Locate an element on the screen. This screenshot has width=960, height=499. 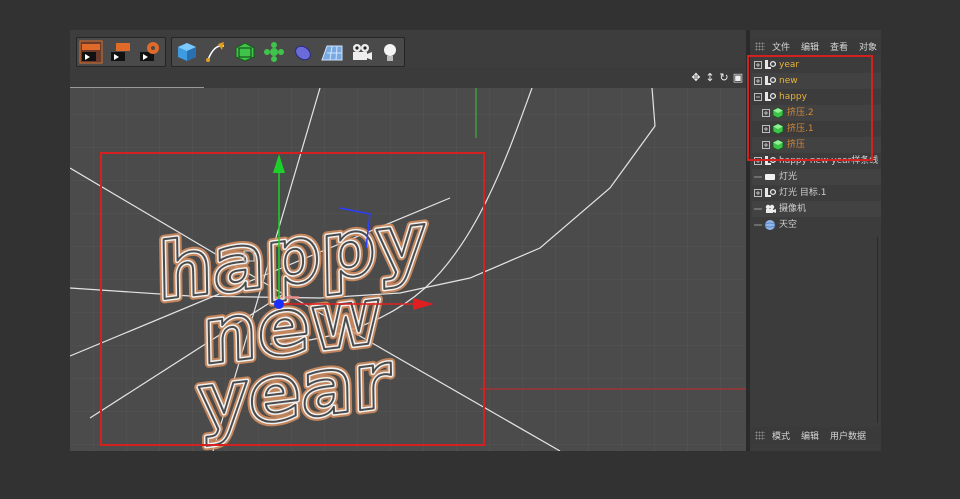
render-toolbar-group is located at coordinates (121, 52).